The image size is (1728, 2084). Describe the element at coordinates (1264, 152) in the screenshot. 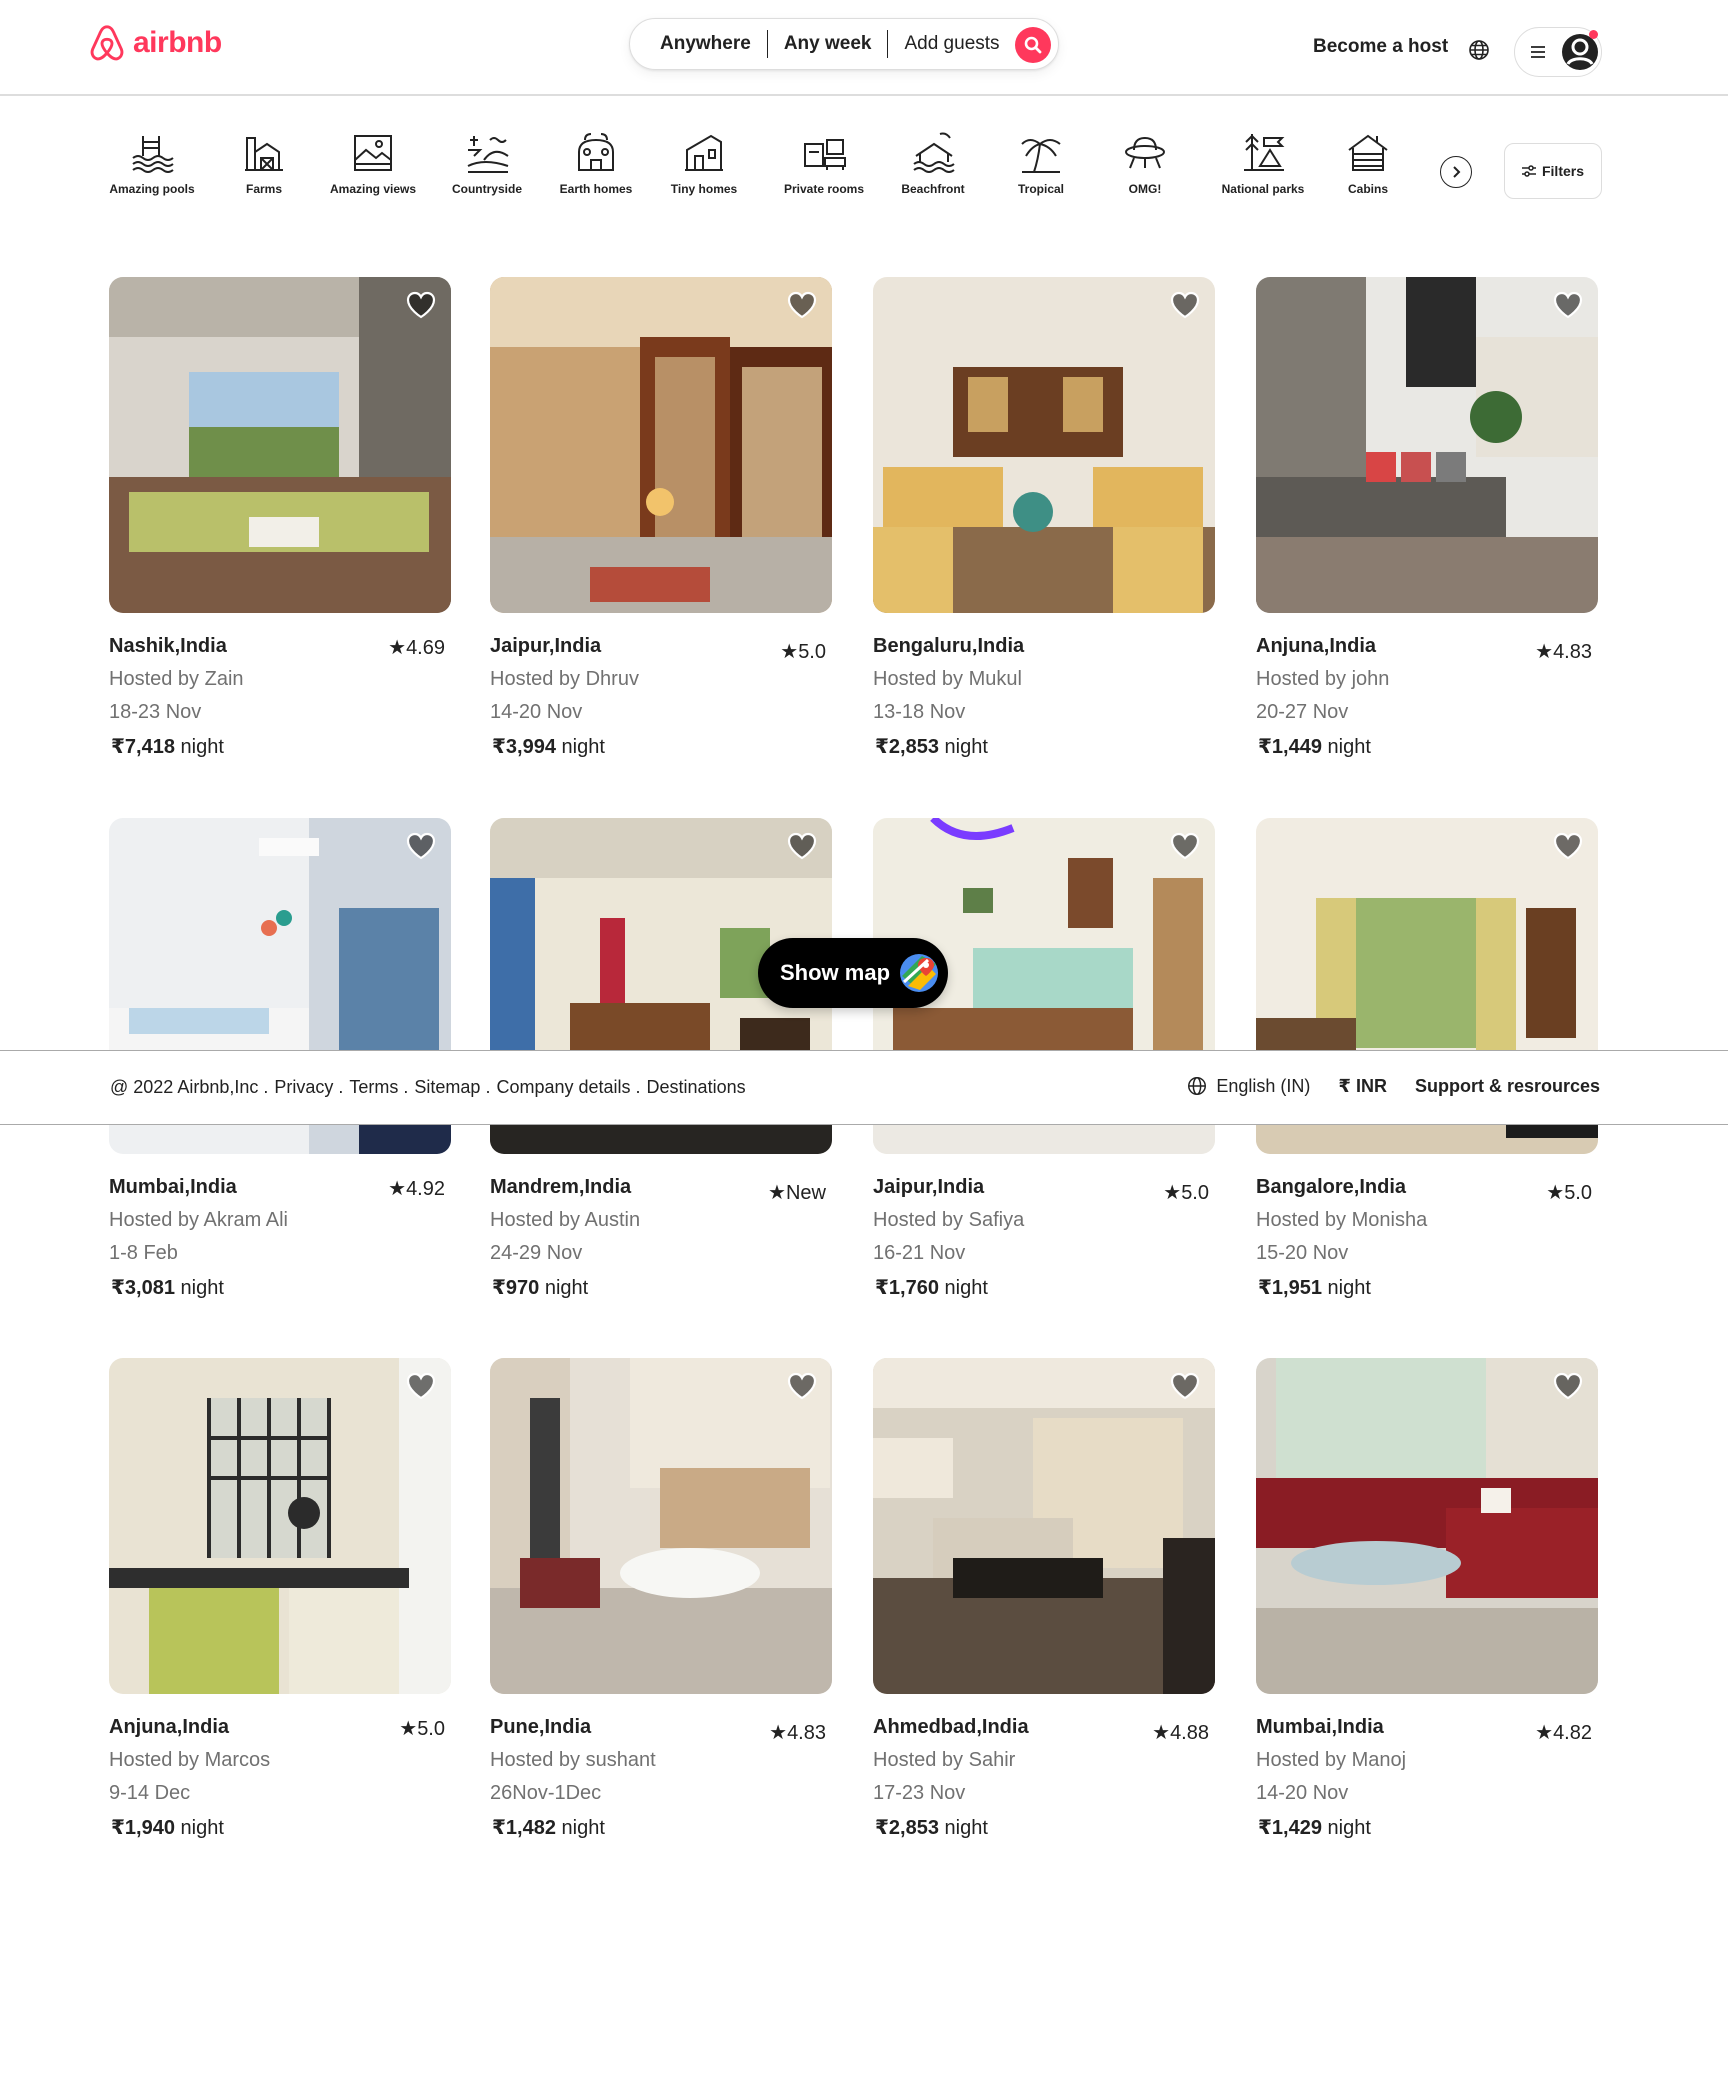

I see `park-icon` at that location.